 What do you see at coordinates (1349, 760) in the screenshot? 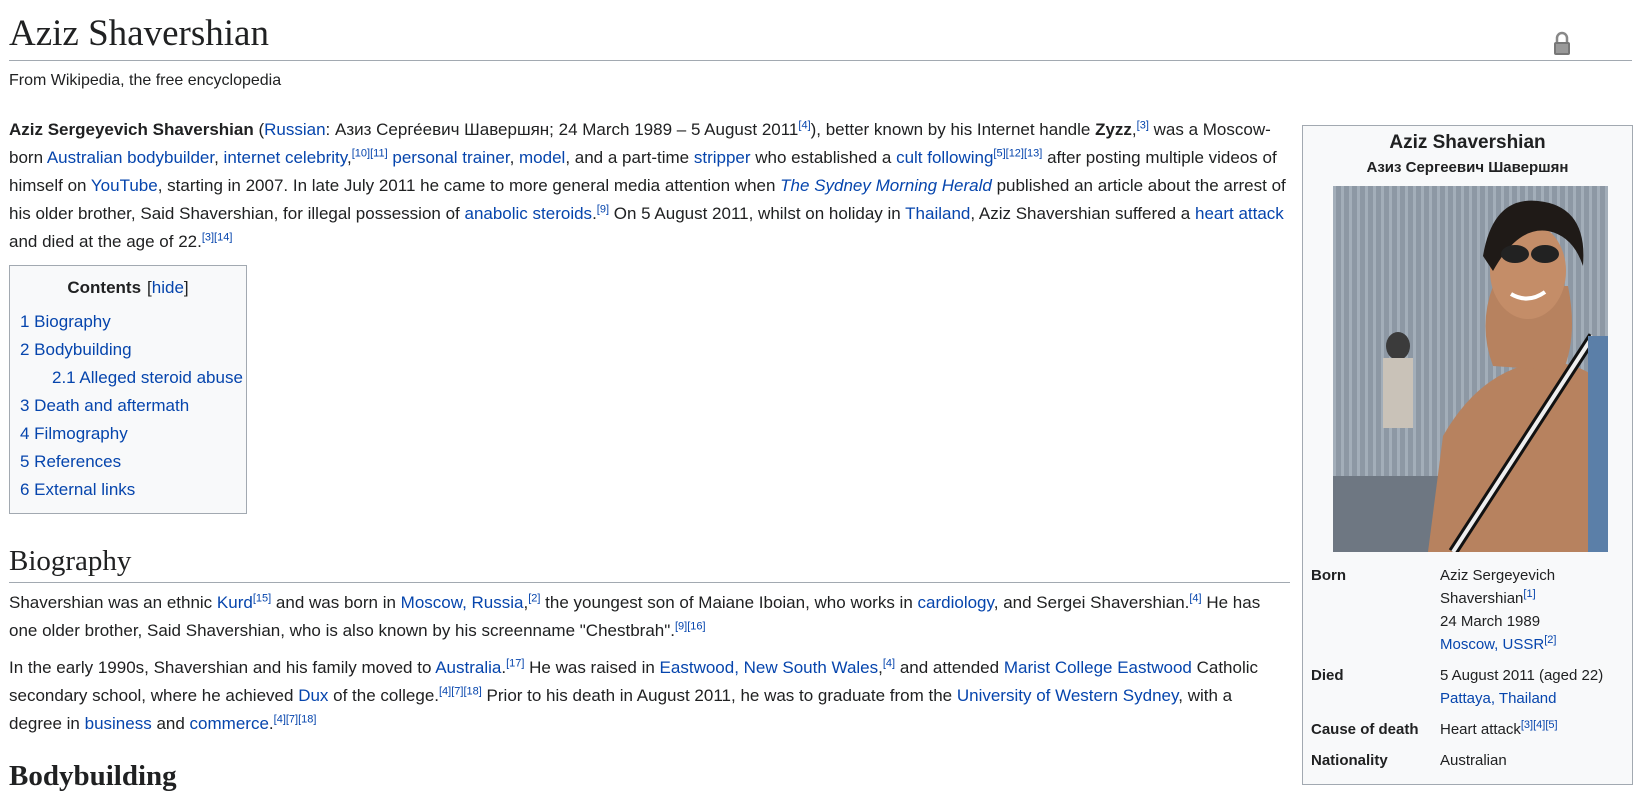
I see `nationality-label: Nationality` at bounding box center [1349, 760].